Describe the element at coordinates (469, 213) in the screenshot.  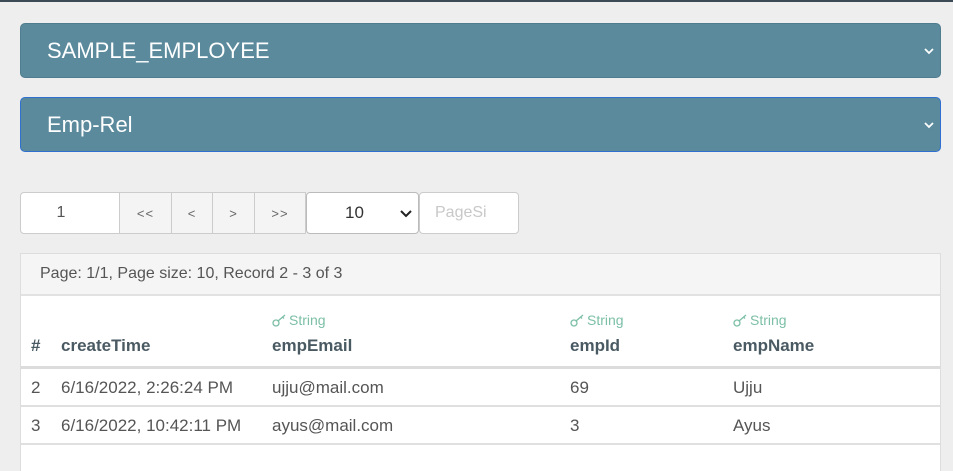
I see `custom-page-size-input: PageSi` at that location.